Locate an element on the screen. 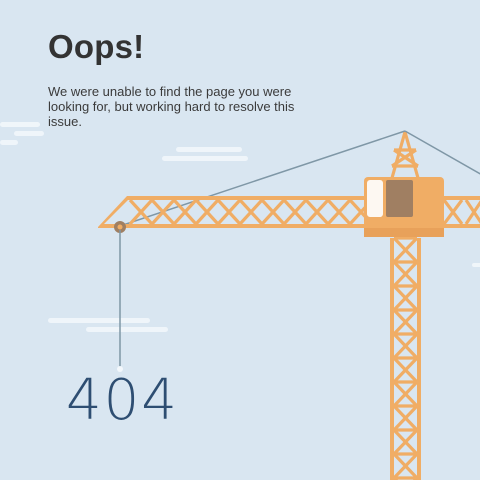  crane-cabin is located at coordinates (404, 207).